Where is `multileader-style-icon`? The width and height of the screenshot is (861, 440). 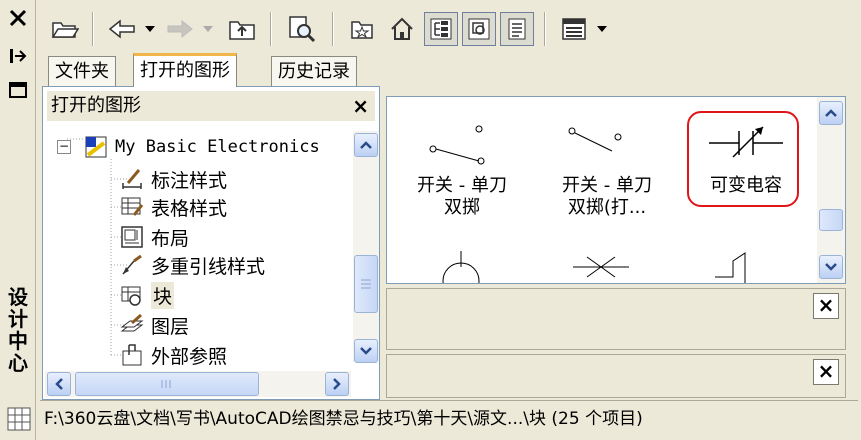 multileader-style-icon is located at coordinates (132, 265).